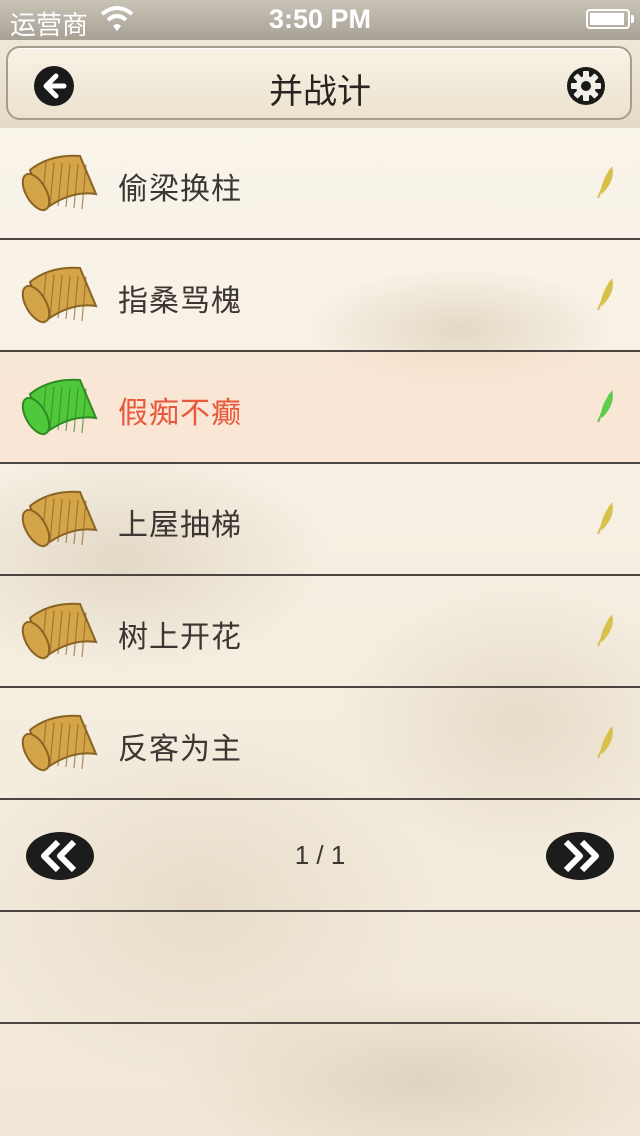 The width and height of the screenshot is (640, 1136). I want to click on double-chevron-right-icon, so click(580, 856).